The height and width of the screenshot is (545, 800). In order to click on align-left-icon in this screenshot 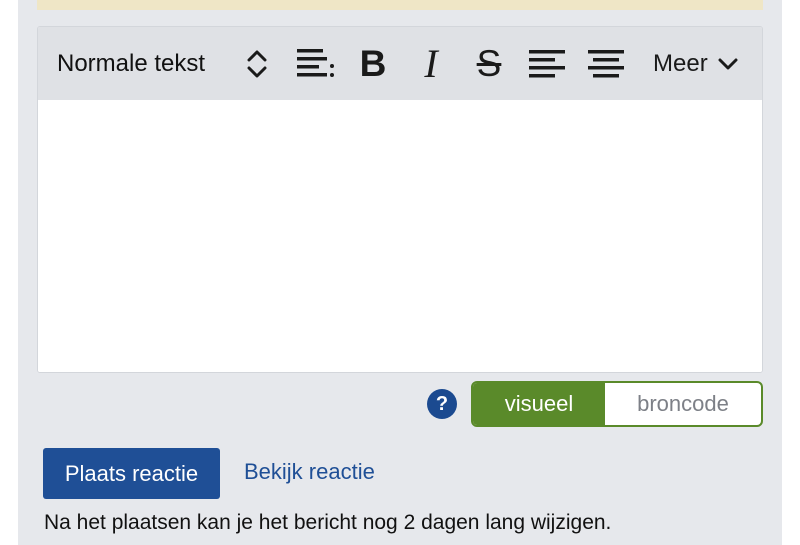, I will do `click(547, 63)`.